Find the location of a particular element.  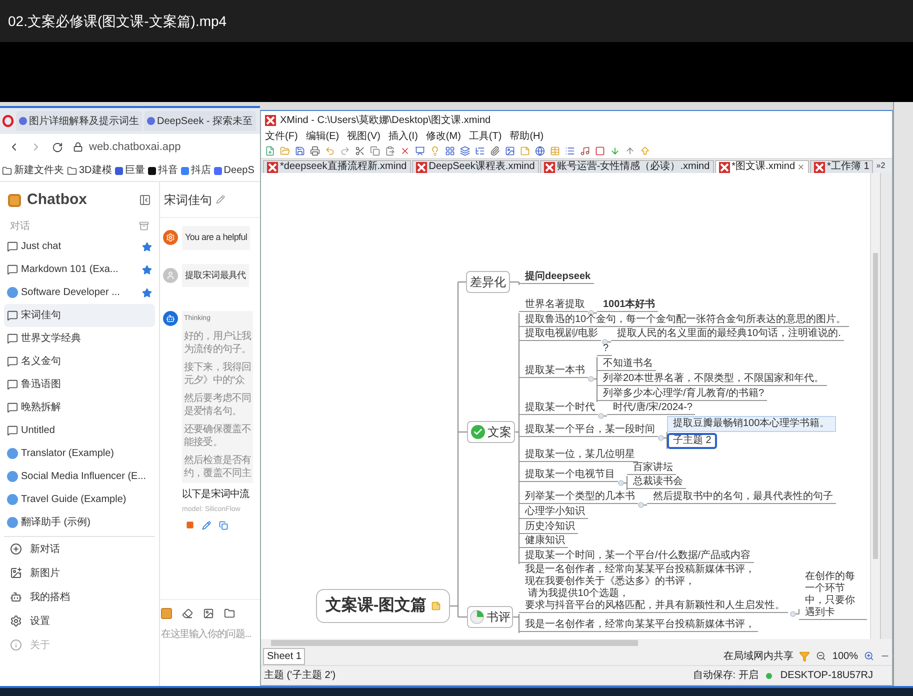

conversation-item: Translator (Example) is located at coordinates (79, 453).